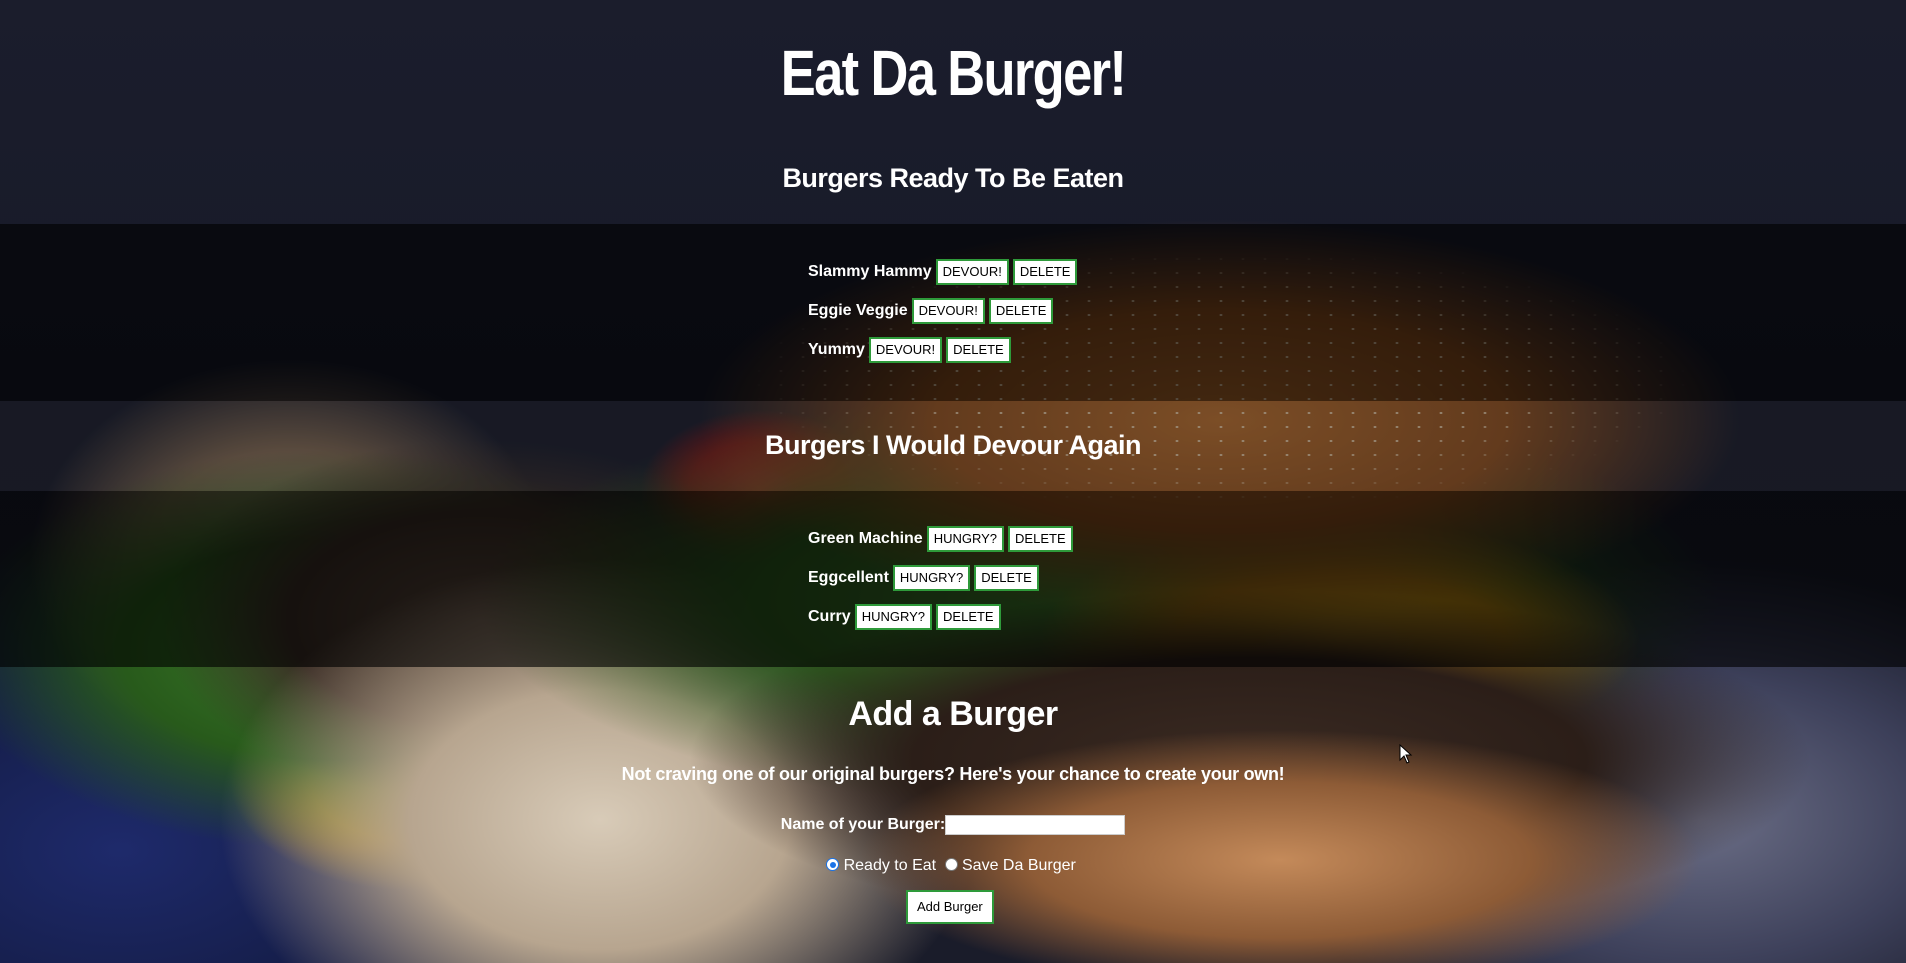 The width and height of the screenshot is (1906, 963). I want to click on burger-status-radio-group: Ready to Eat Save Da Burger, so click(953, 866).